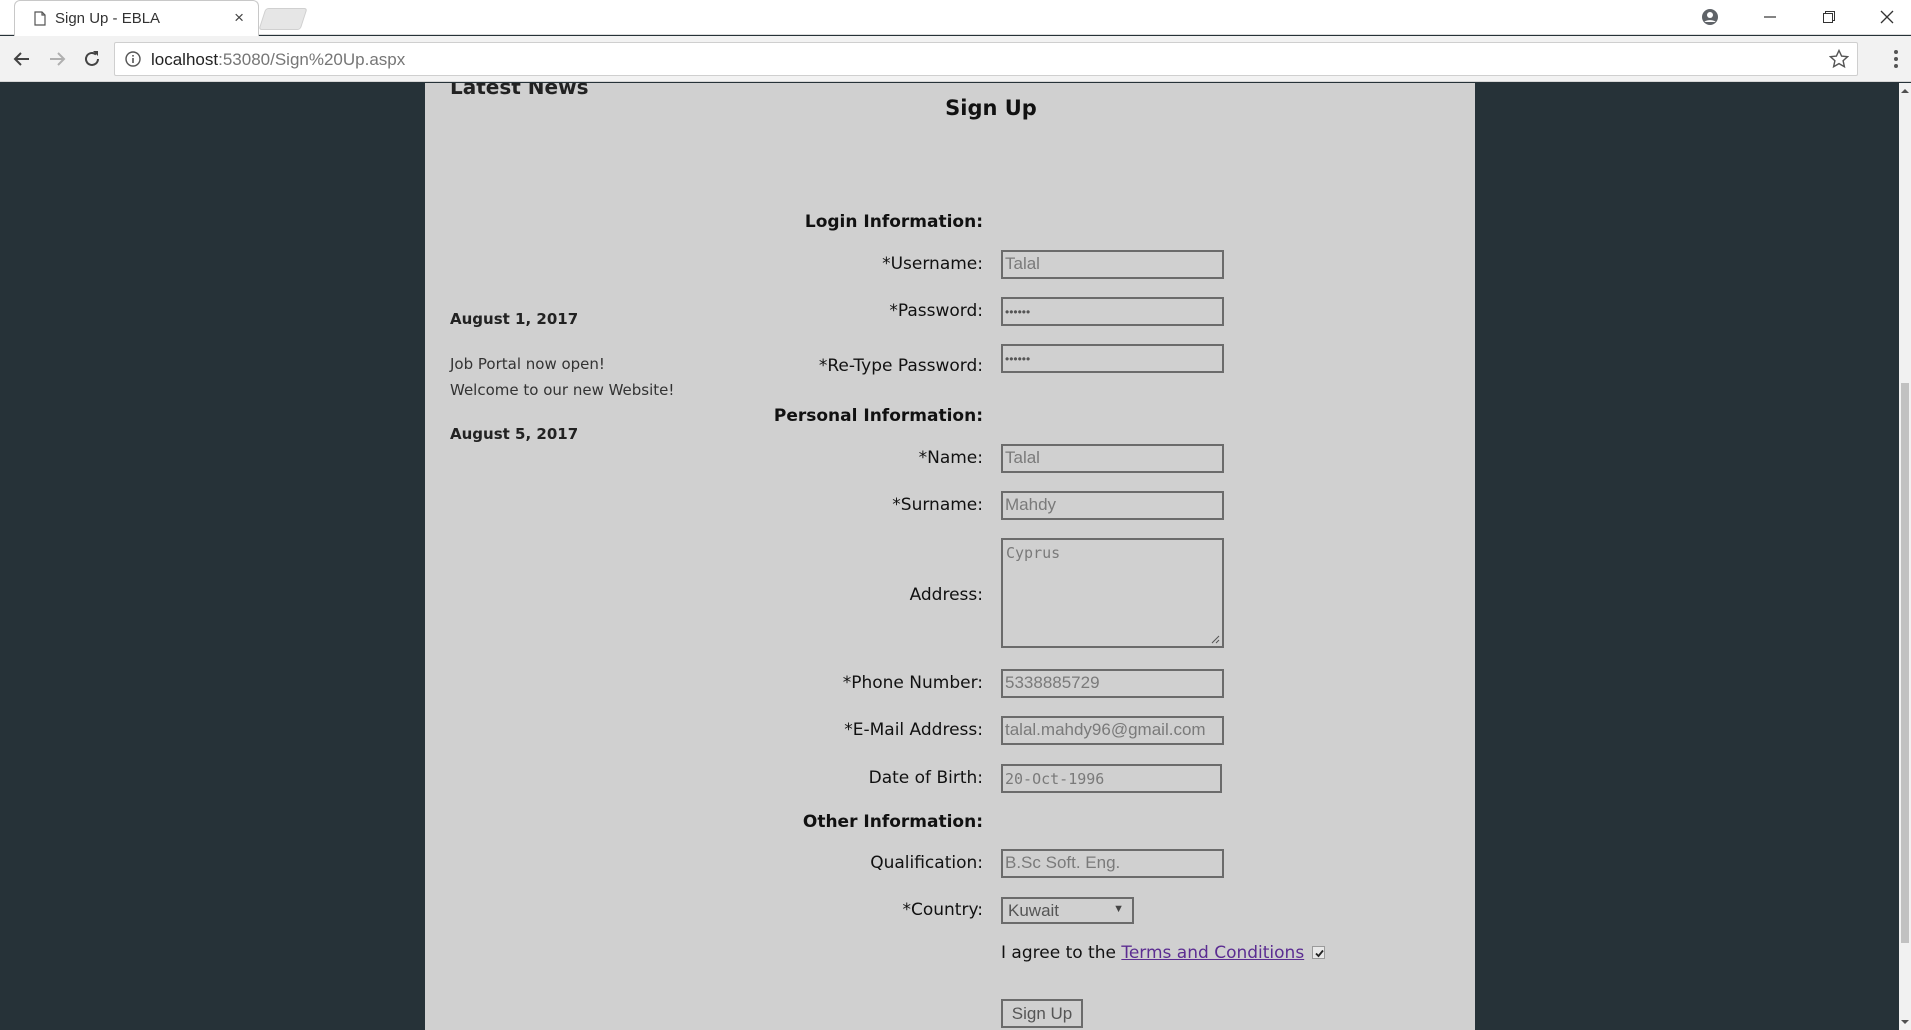 The height and width of the screenshot is (1030, 1911). Describe the element at coordinates (900, 366) in the screenshot. I see `retype-password-label: *Re-Type Password:` at that location.